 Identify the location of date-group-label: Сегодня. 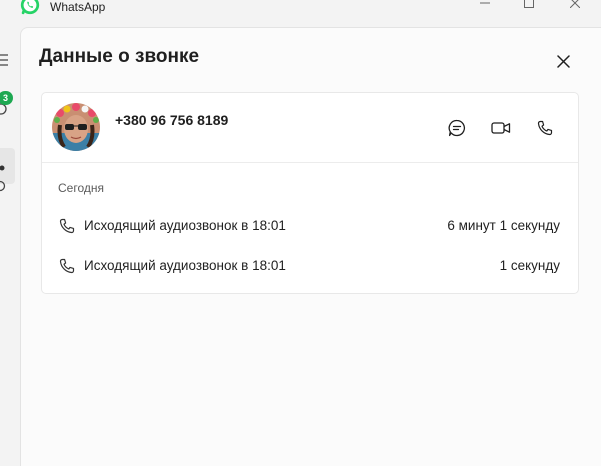
(81, 188).